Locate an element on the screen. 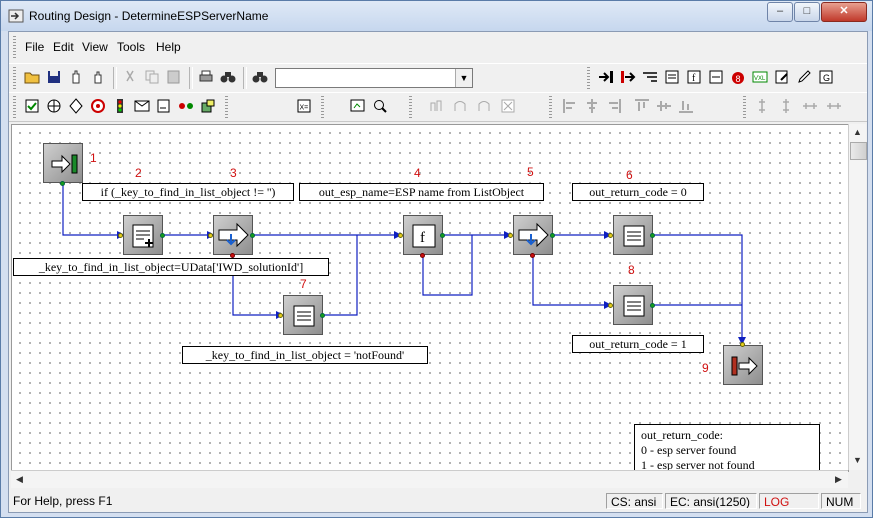 This screenshot has width=873, height=518. simulate-icon is located at coordinates (358, 106).